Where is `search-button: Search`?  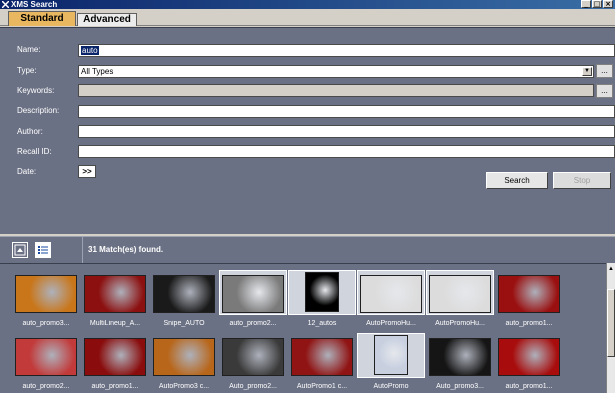 search-button: Search is located at coordinates (517, 180).